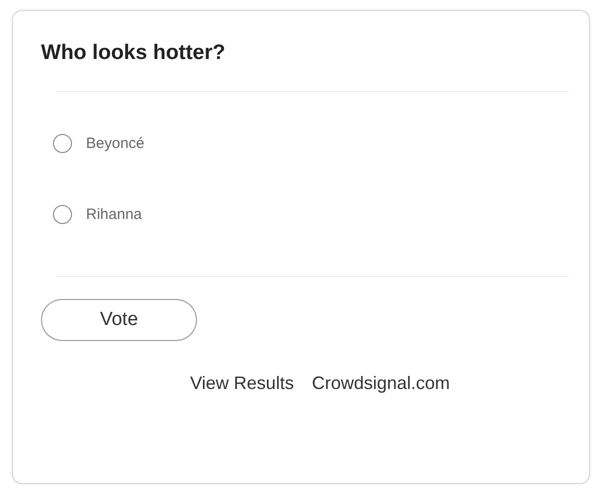 The image size is (596, 497). I want to click on footer-link: Crowdsignal.com, so click(381, 383).